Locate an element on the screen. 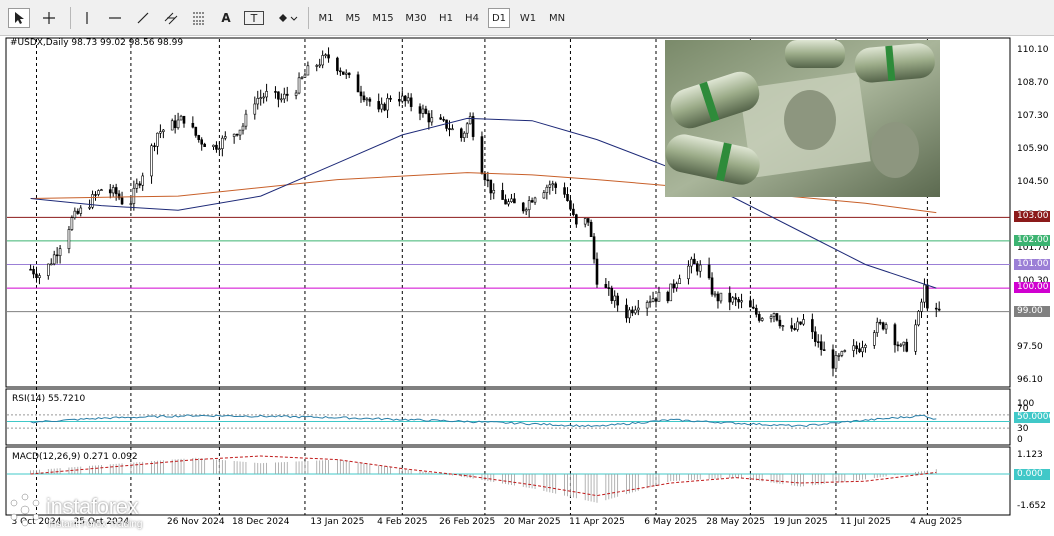 The image size is (1054, 536). shapes-icon is located at coordinates (287, 18).